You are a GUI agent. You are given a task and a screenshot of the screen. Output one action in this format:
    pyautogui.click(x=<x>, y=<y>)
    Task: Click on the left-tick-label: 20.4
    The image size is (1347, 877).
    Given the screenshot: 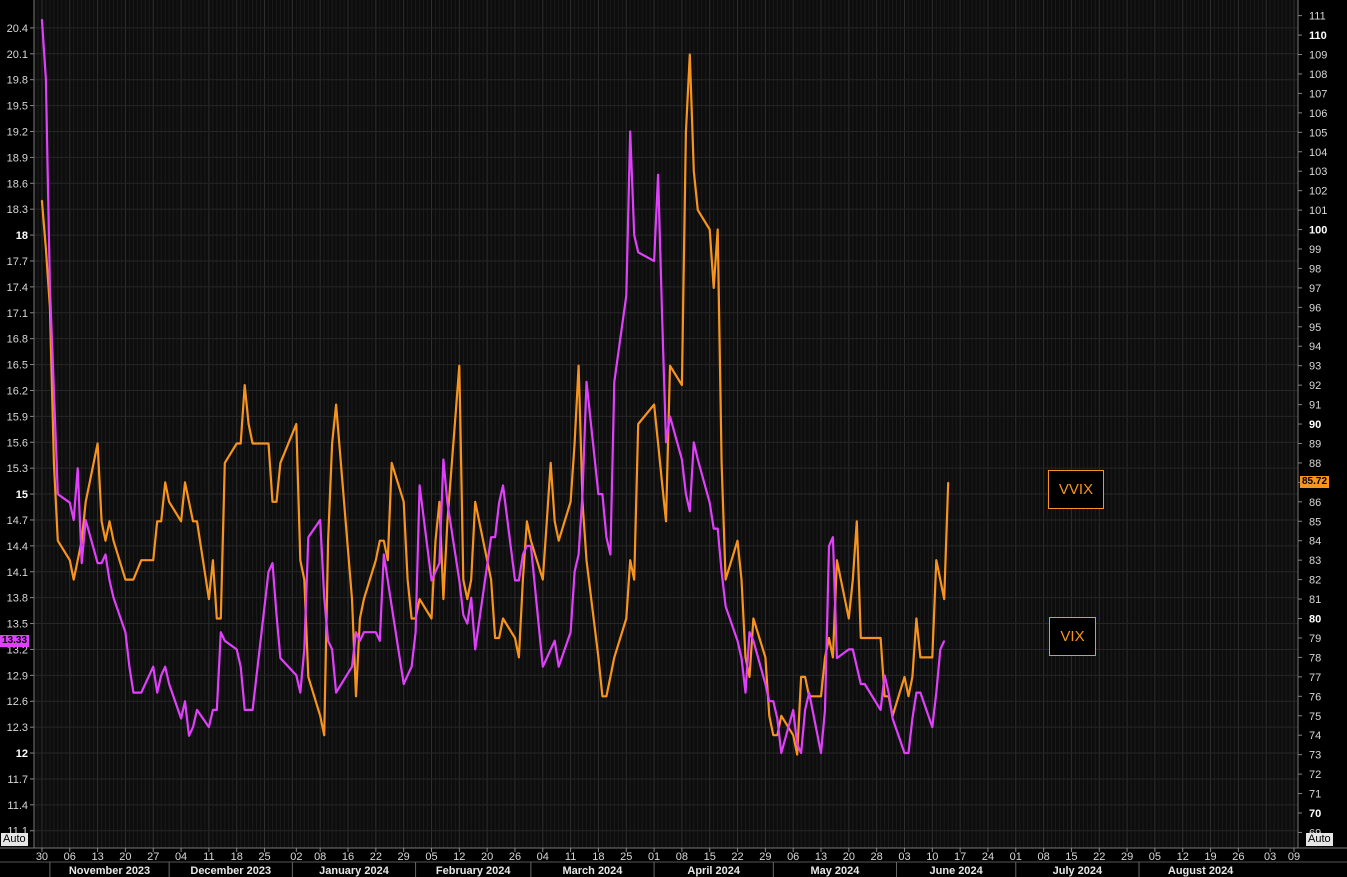 What is the action you would take?
    pyautogui.click(x=17, y=29)
    